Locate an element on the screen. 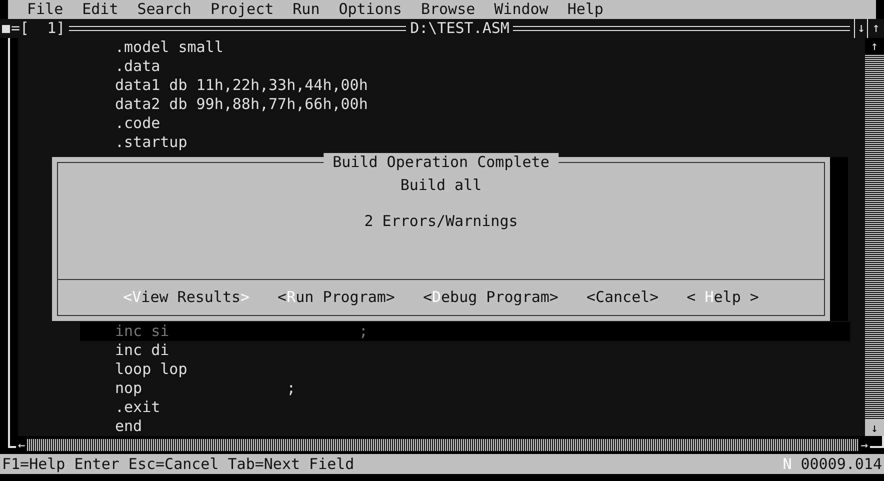 The width and height of the screenshot is (884, 481). code-line: .exit is located at coordinates (137, 407).